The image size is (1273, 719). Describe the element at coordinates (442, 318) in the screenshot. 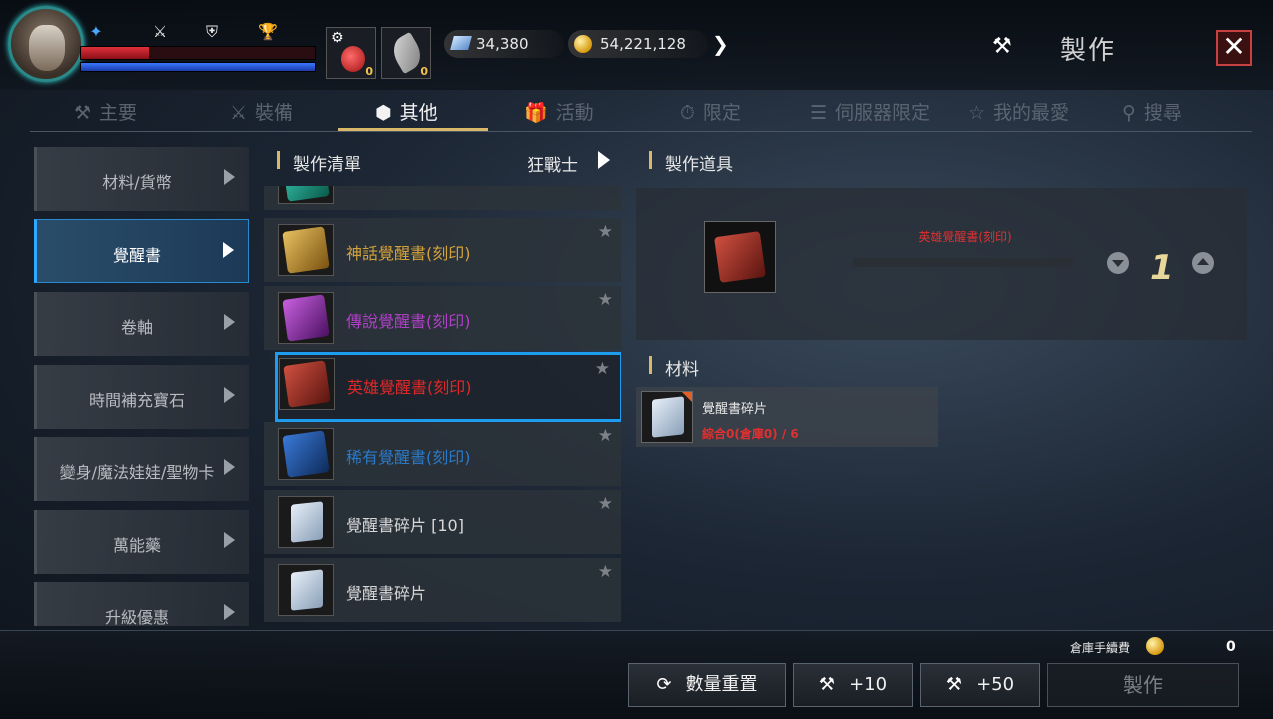

I see `list-item: 傳說覺醒書(刻印) ★` at that location.